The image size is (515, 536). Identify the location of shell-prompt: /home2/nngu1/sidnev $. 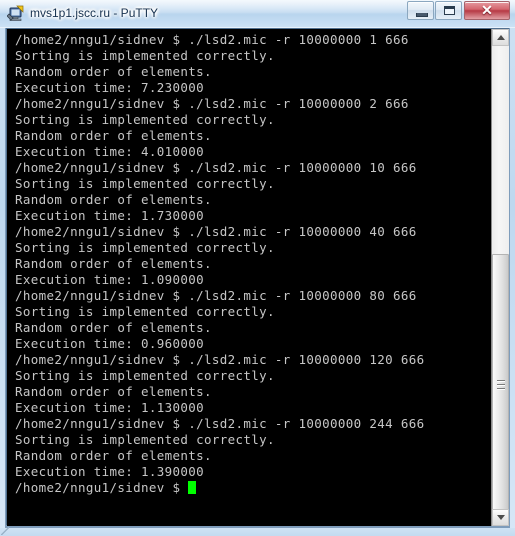
(102, 487).